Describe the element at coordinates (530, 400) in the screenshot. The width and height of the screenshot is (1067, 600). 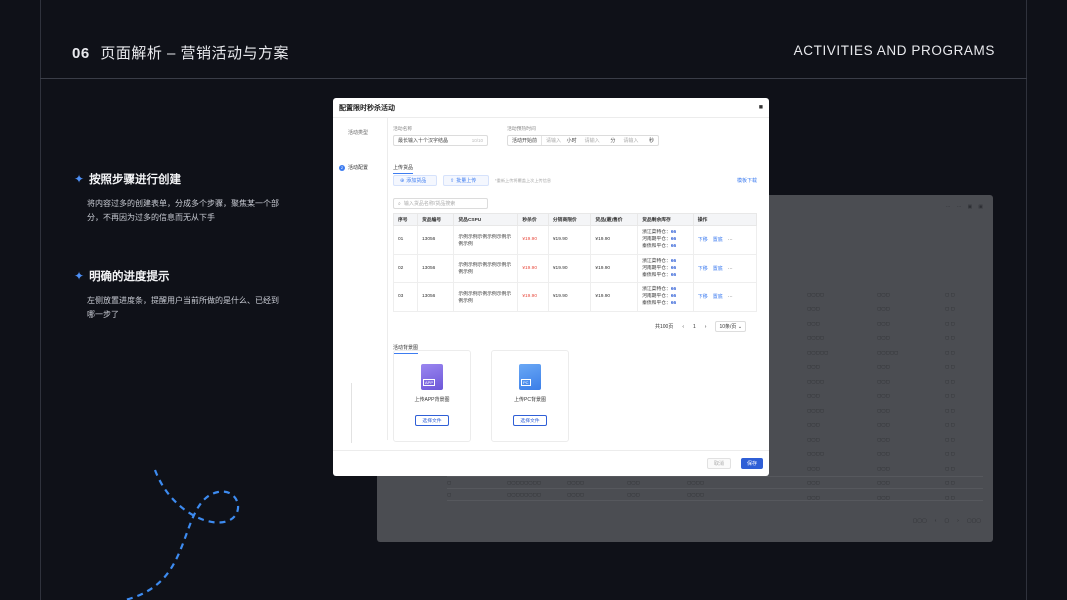
I see `upload-pc-label: 上传PC背景图` at that location.